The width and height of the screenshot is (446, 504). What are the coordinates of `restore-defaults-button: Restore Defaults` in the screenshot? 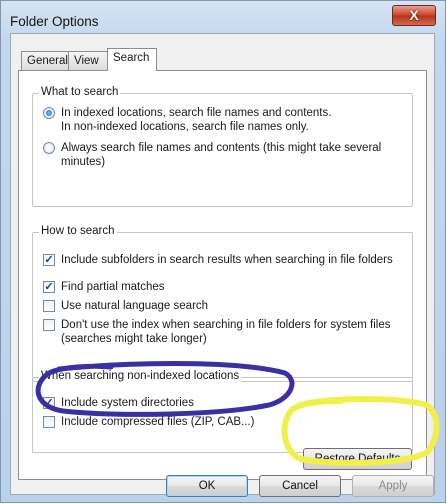 It's located at (357, 459).